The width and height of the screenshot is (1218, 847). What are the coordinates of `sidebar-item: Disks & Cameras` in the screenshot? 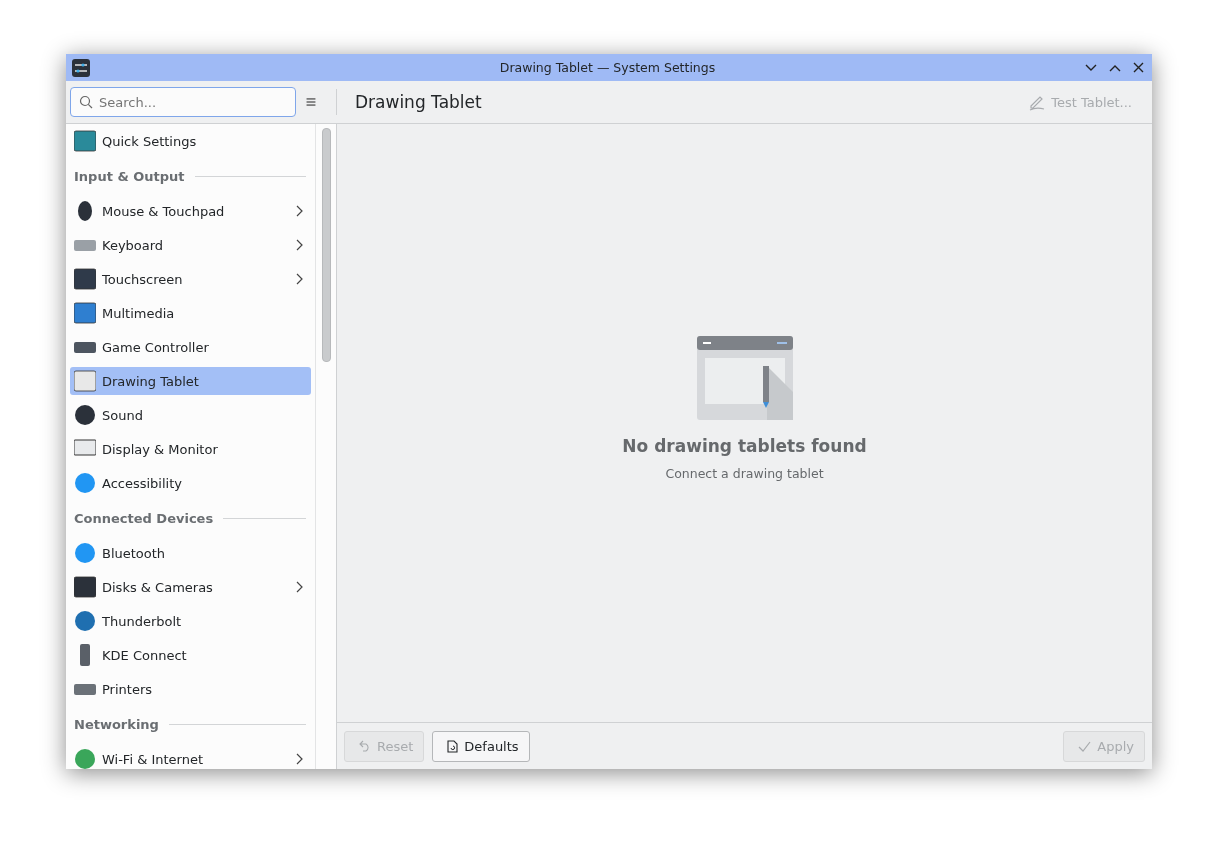 It's located at (191, 587).